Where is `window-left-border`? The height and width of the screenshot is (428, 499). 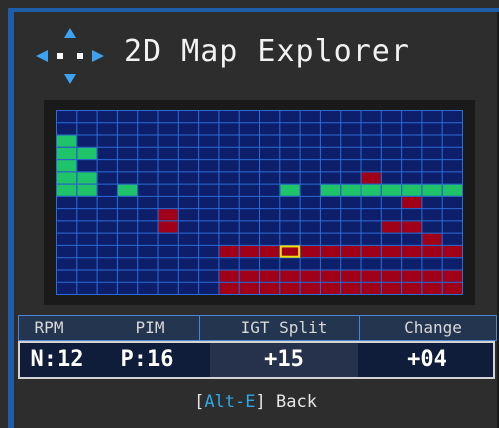
window-left-border is located at coordinates (11, 218).